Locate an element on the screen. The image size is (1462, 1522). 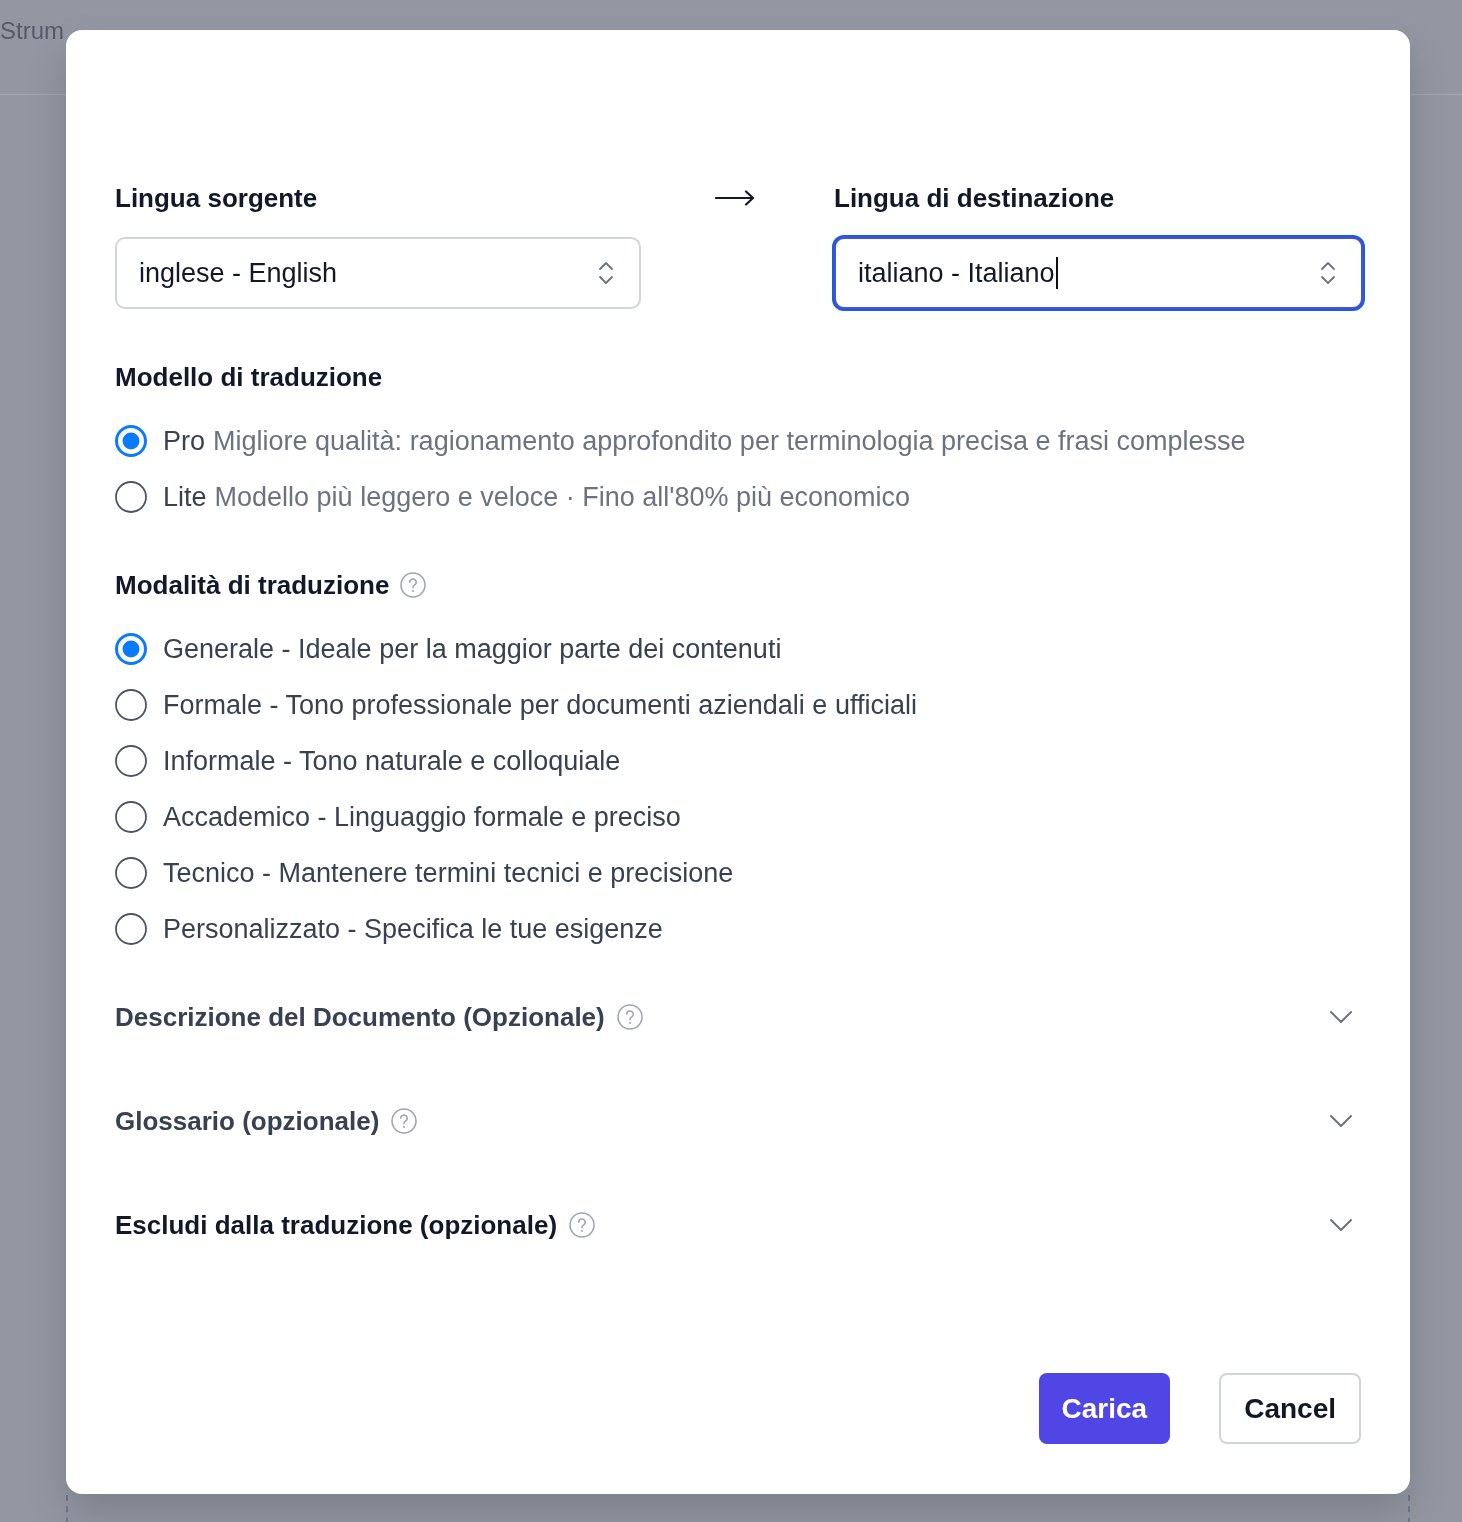
option-label: Accademico - Linguaggio formale e preciso is located at coordinates (422, 817).